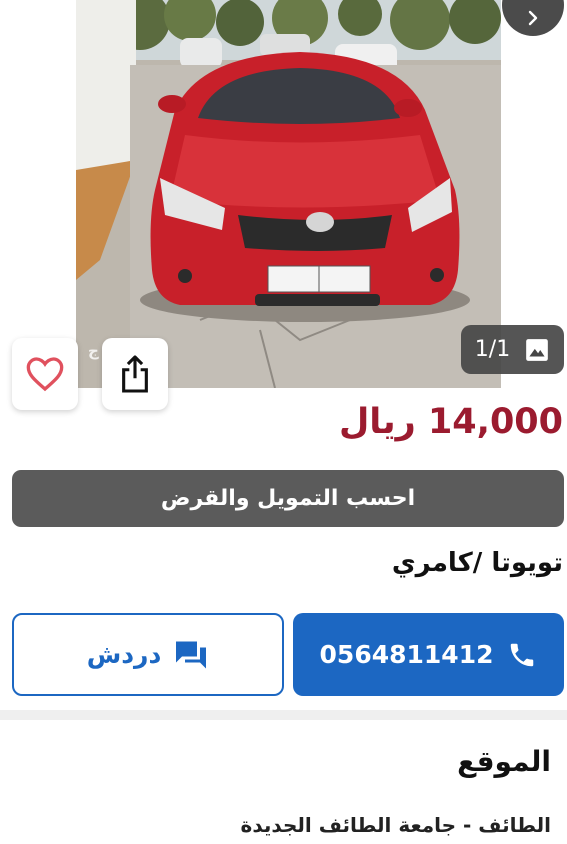 Image resolution: width=567 pixels, height=844 pixels. What do you see at coordinates (522, 654) in the screenshot?
I see `phone-icon` at bounding box center [522, 654].